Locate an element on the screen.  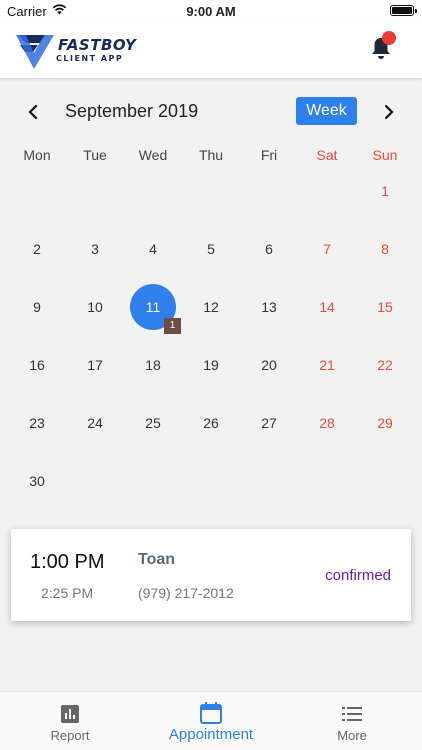
tab-more: More is located at coordinates (352, 721).